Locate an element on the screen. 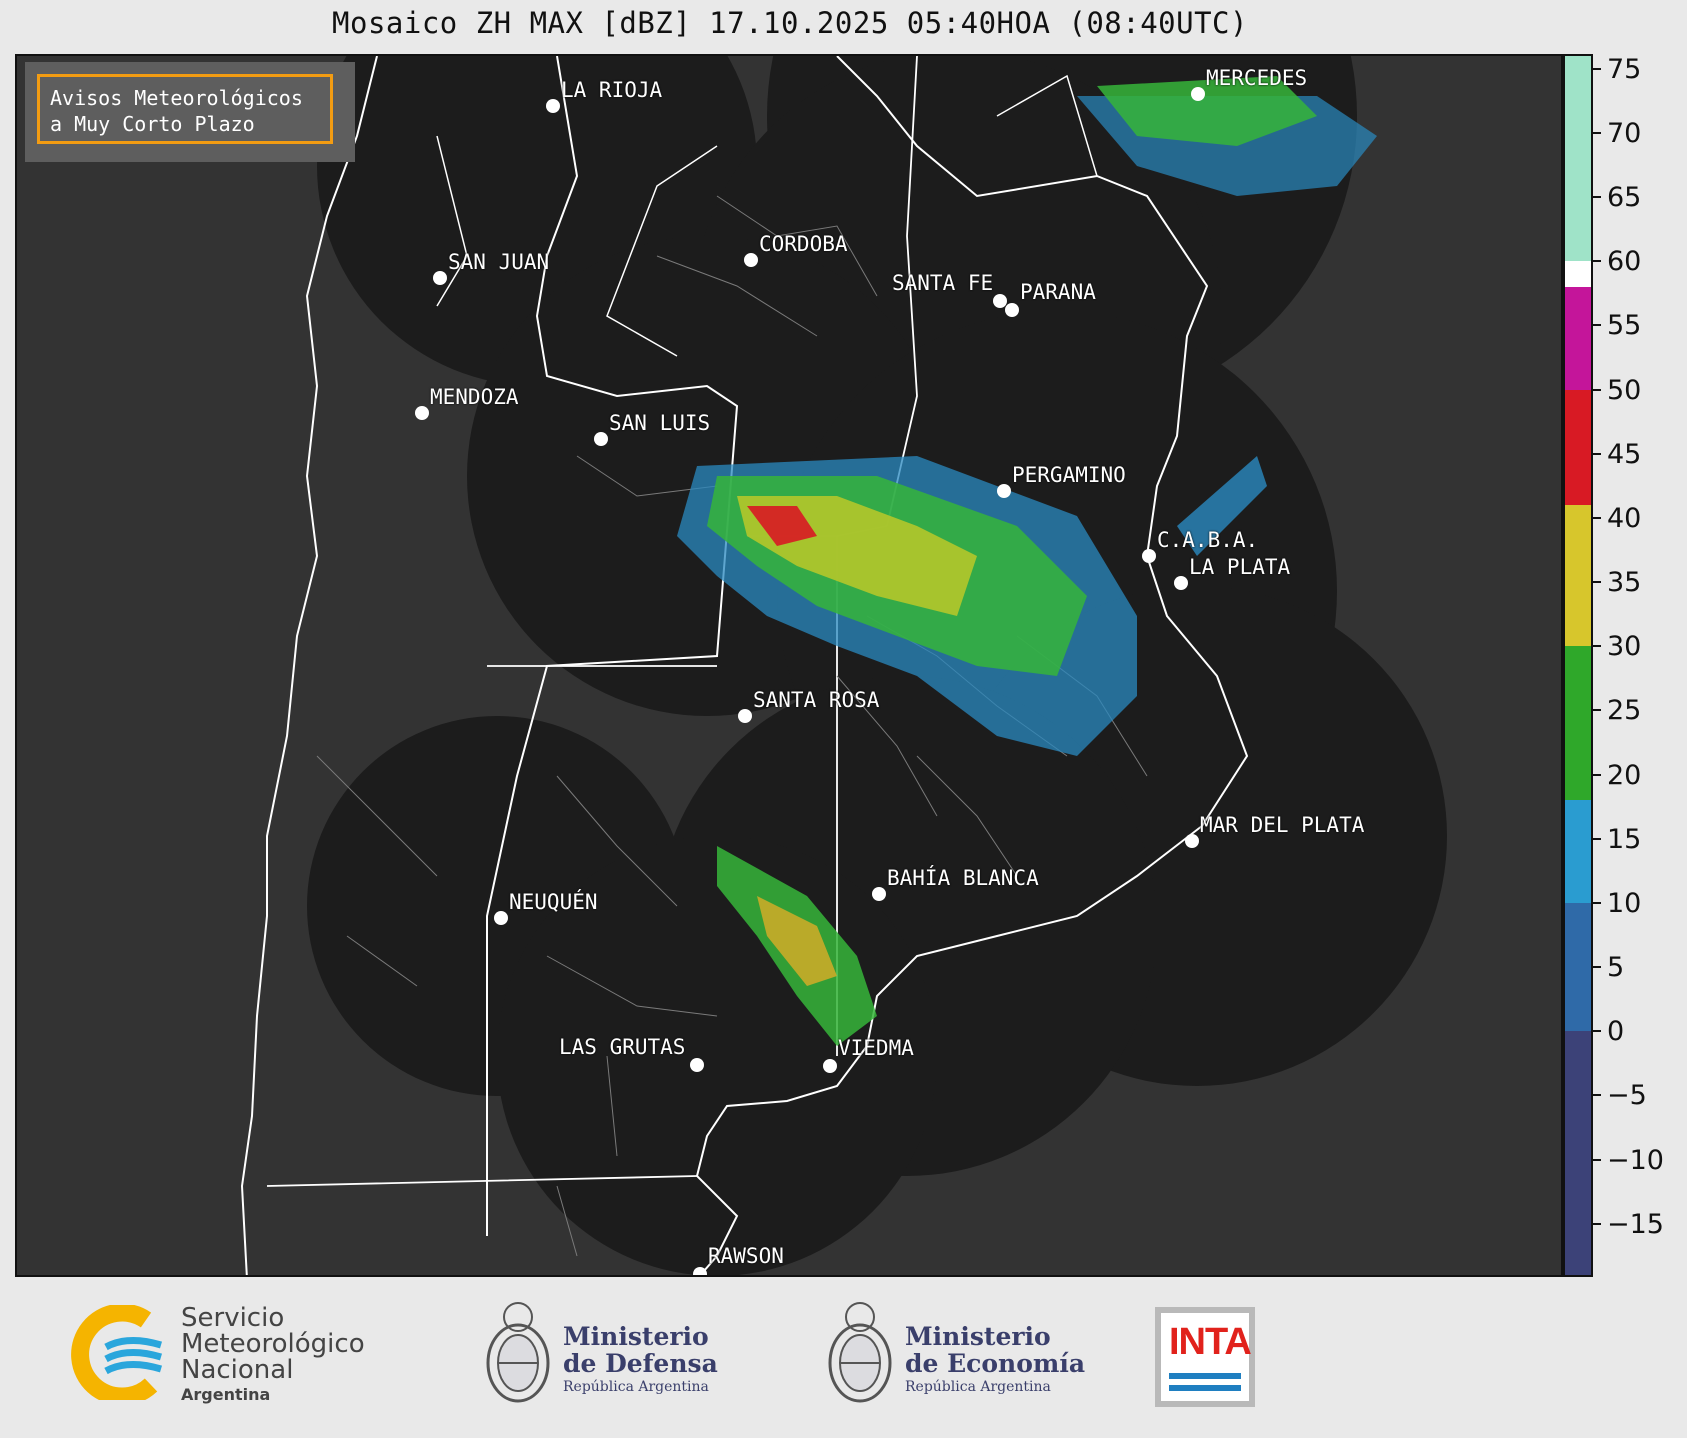 The width and height of the screenshot is (1687, 1438). city-label: BAHÍA BLANCA is located at coordinates (963, 878).